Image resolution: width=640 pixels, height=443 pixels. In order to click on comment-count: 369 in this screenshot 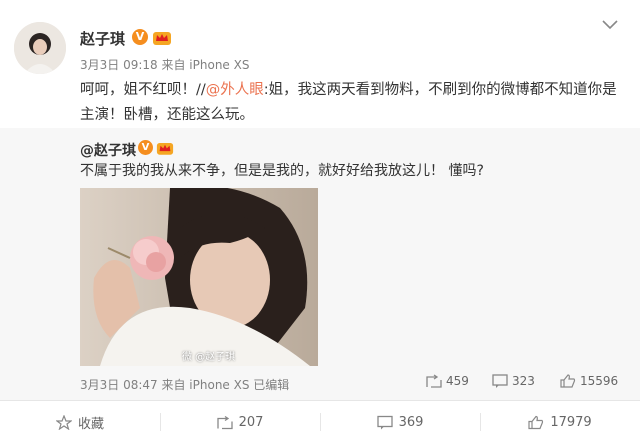, I will do `click(411, 422)`.